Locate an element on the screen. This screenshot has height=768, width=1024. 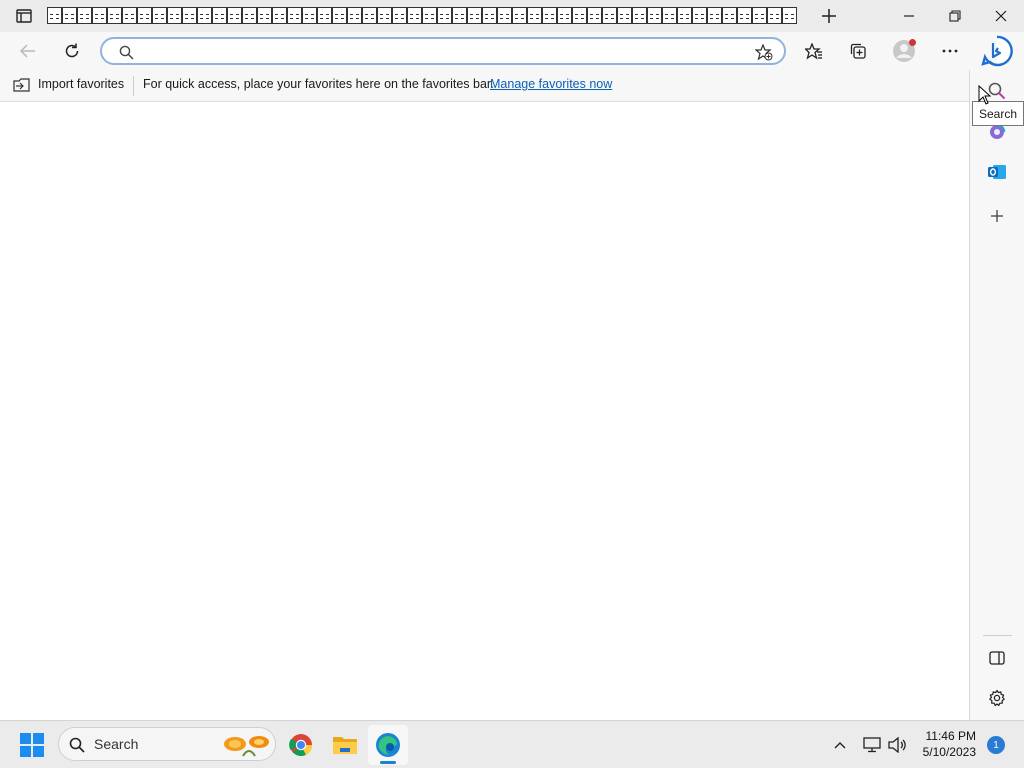
navigation-toolbar is located at coordinates (512, 51).